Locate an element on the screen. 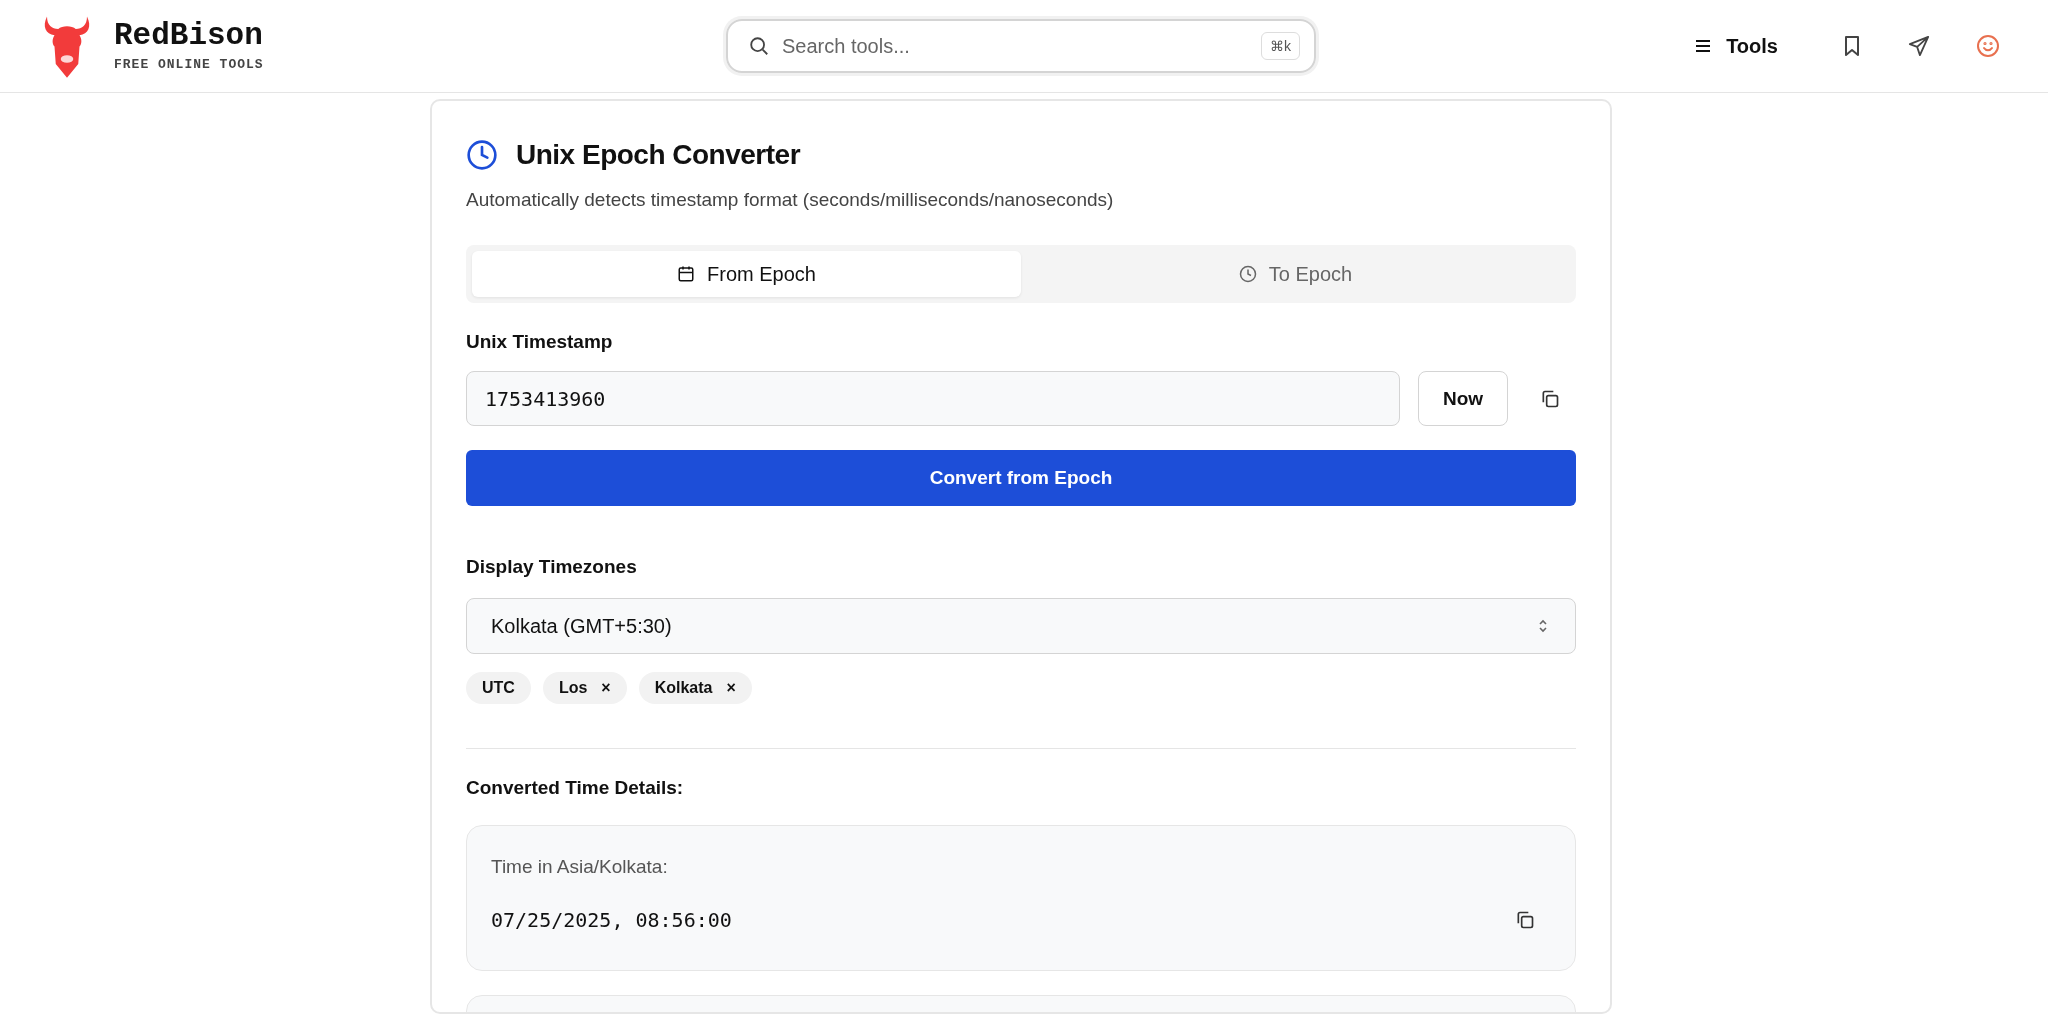 This screenshot has height=1018, width=2048. tools-menu-button: Tools is located at coordinates (1736, 46).